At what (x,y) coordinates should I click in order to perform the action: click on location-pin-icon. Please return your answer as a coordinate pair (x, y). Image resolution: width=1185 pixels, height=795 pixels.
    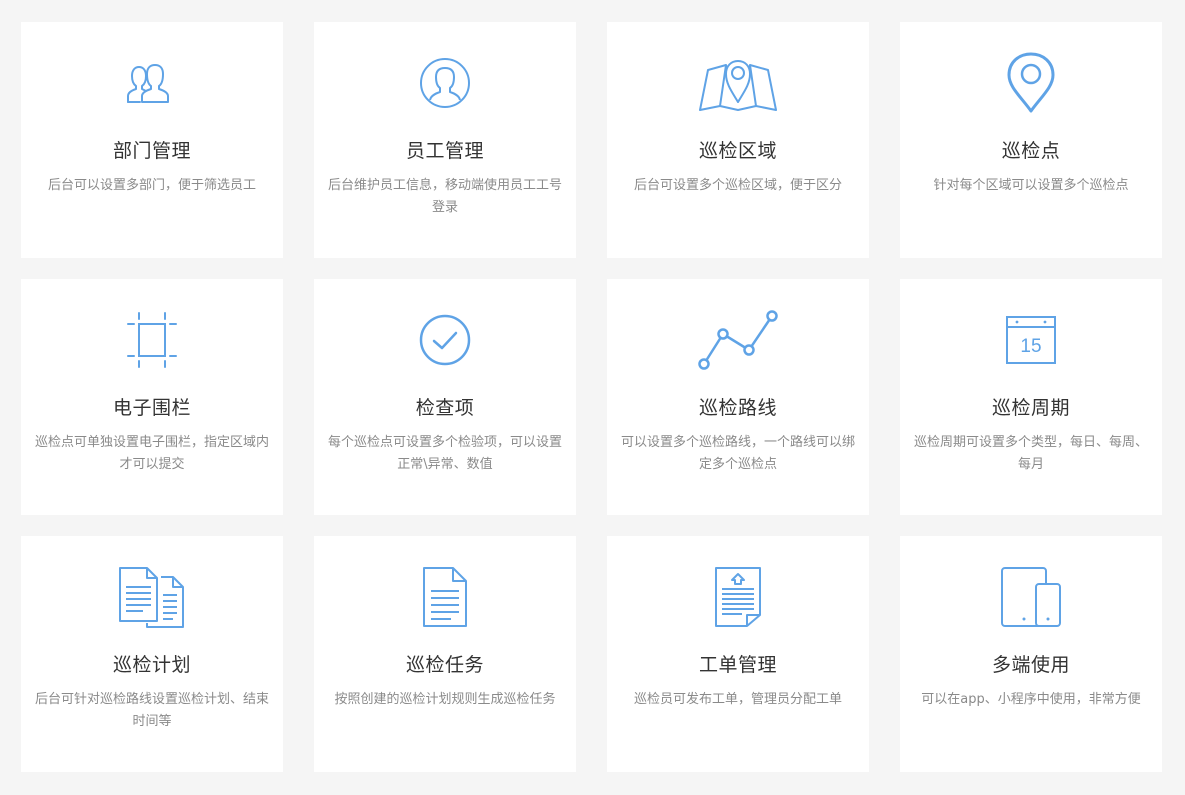
    Looking at the image, I should click on (1031, 83).